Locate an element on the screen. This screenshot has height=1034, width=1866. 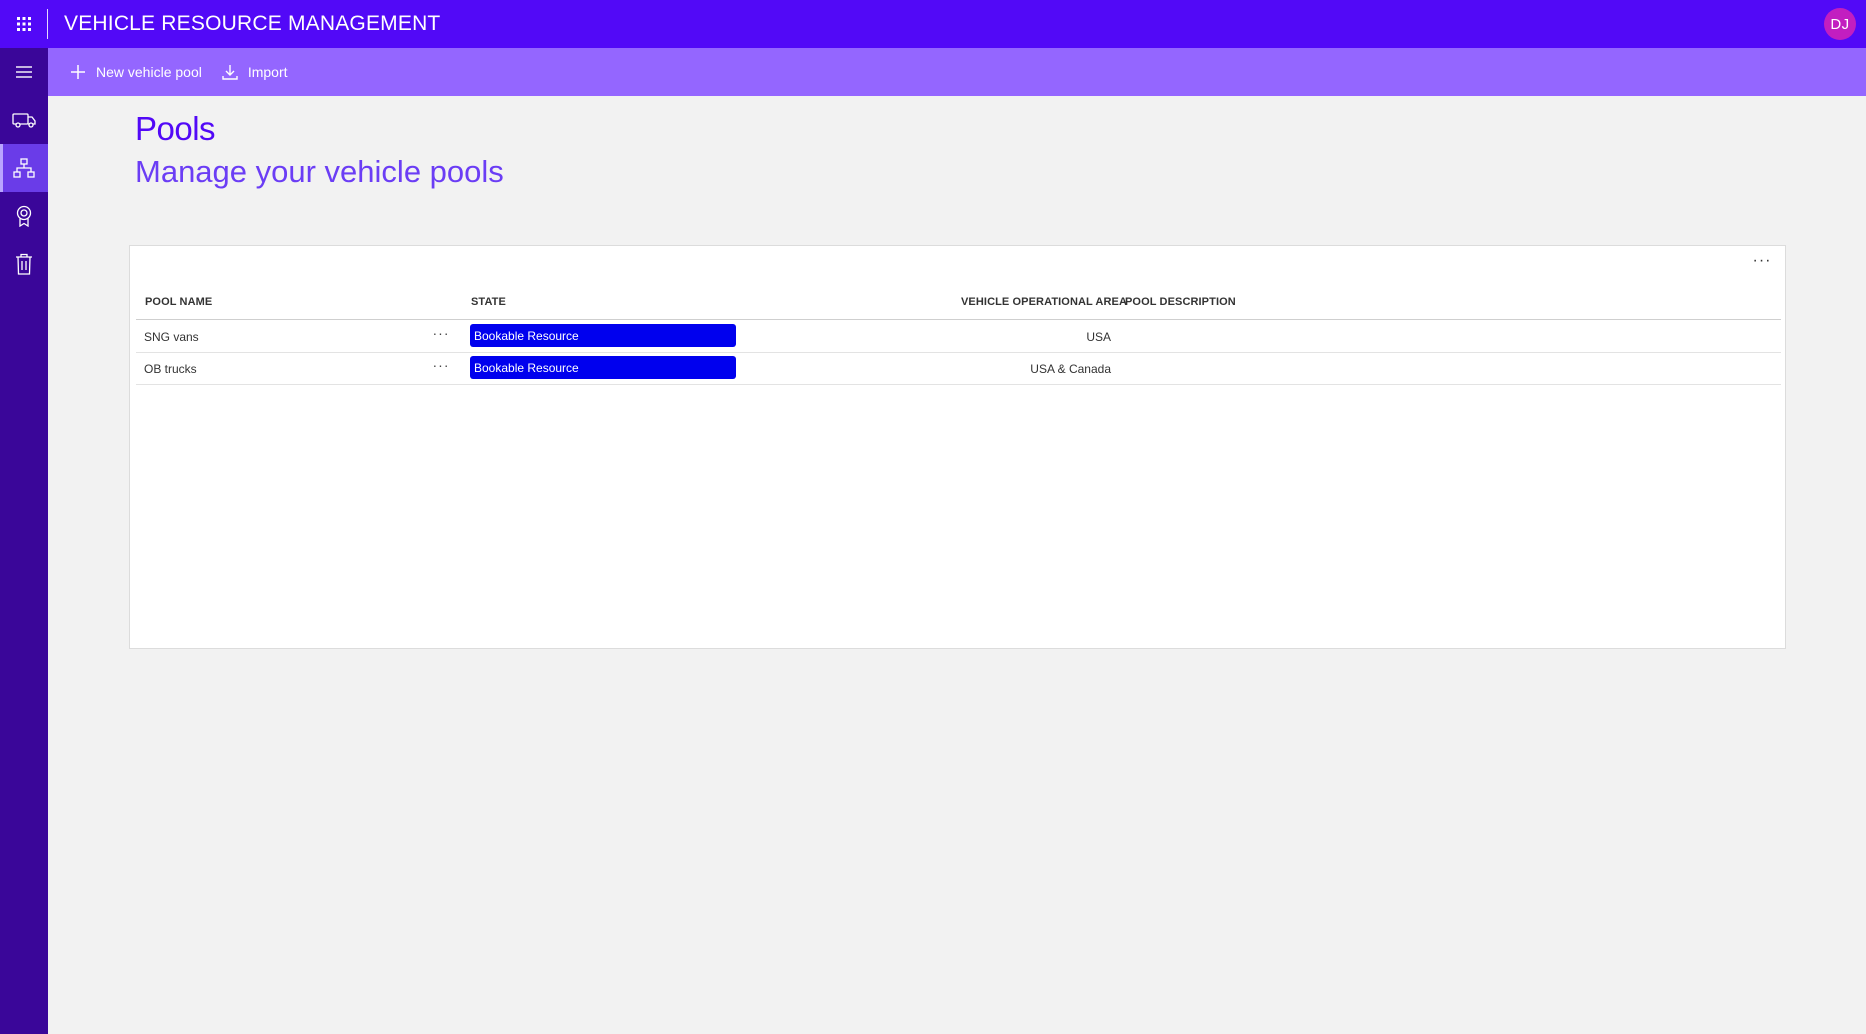
rail-menu-button is located at coordinates (24, 72).